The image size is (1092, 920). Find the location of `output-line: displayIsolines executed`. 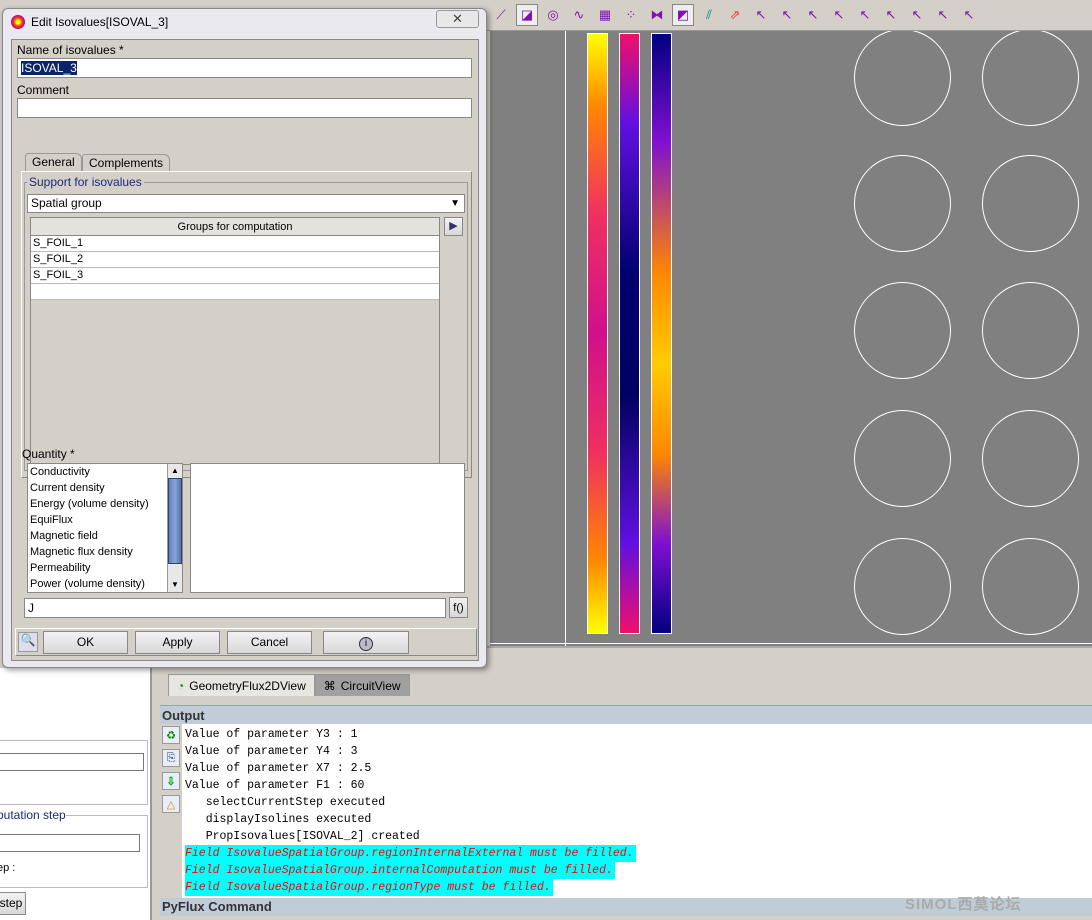

output-line: displayIsolines executed is located at coordinates (278, 819).